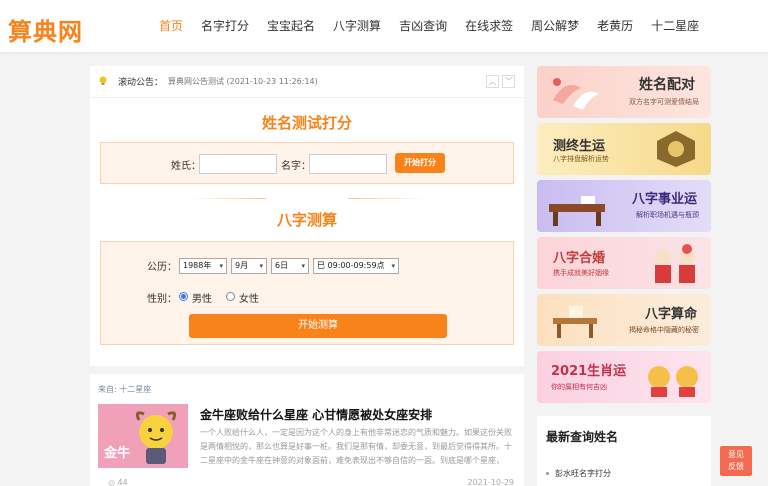 This screenshot has width=768, height=486. What do you see at coordinates (736, 466) in the screenshot?
I see `feedback-line2: 反馈` at bounding box center [736, 466].